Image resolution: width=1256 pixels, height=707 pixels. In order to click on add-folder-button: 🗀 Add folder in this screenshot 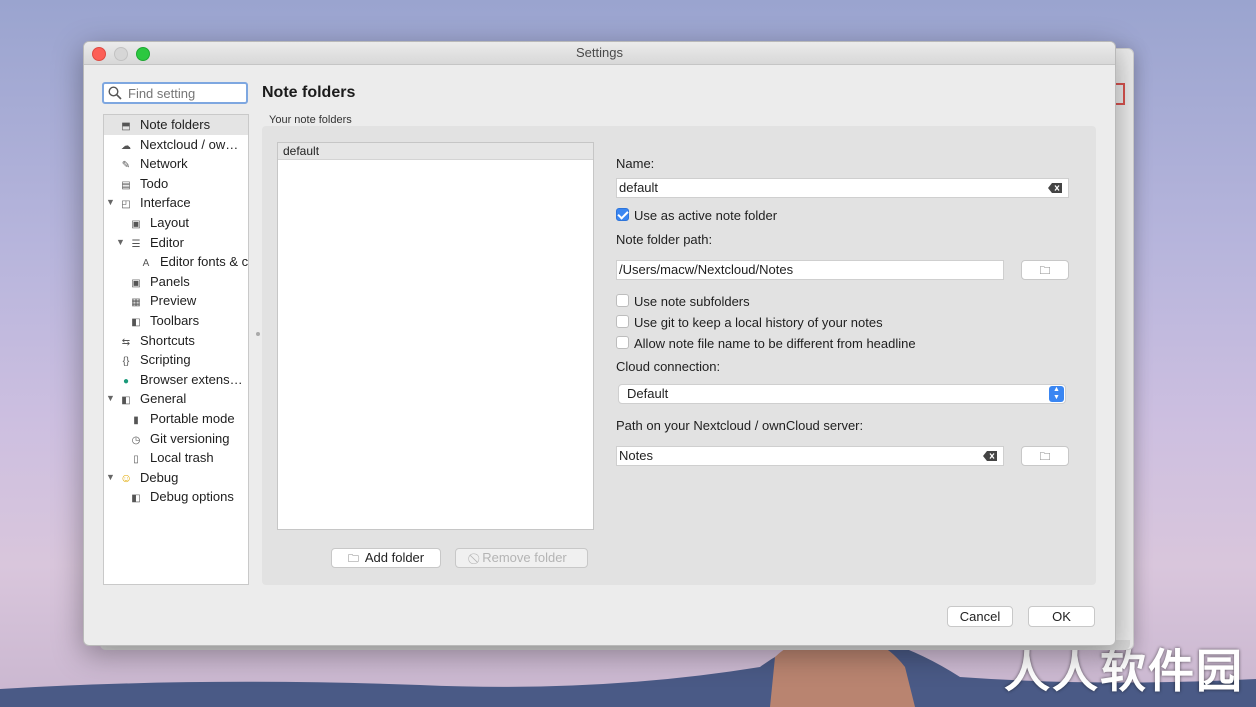, I will do `click(386, 558)`.